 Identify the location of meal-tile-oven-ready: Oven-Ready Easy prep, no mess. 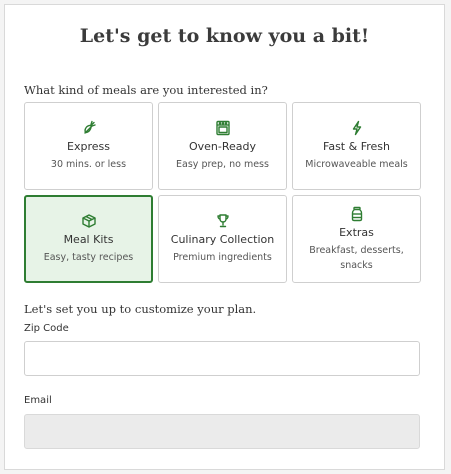
(222, 146).